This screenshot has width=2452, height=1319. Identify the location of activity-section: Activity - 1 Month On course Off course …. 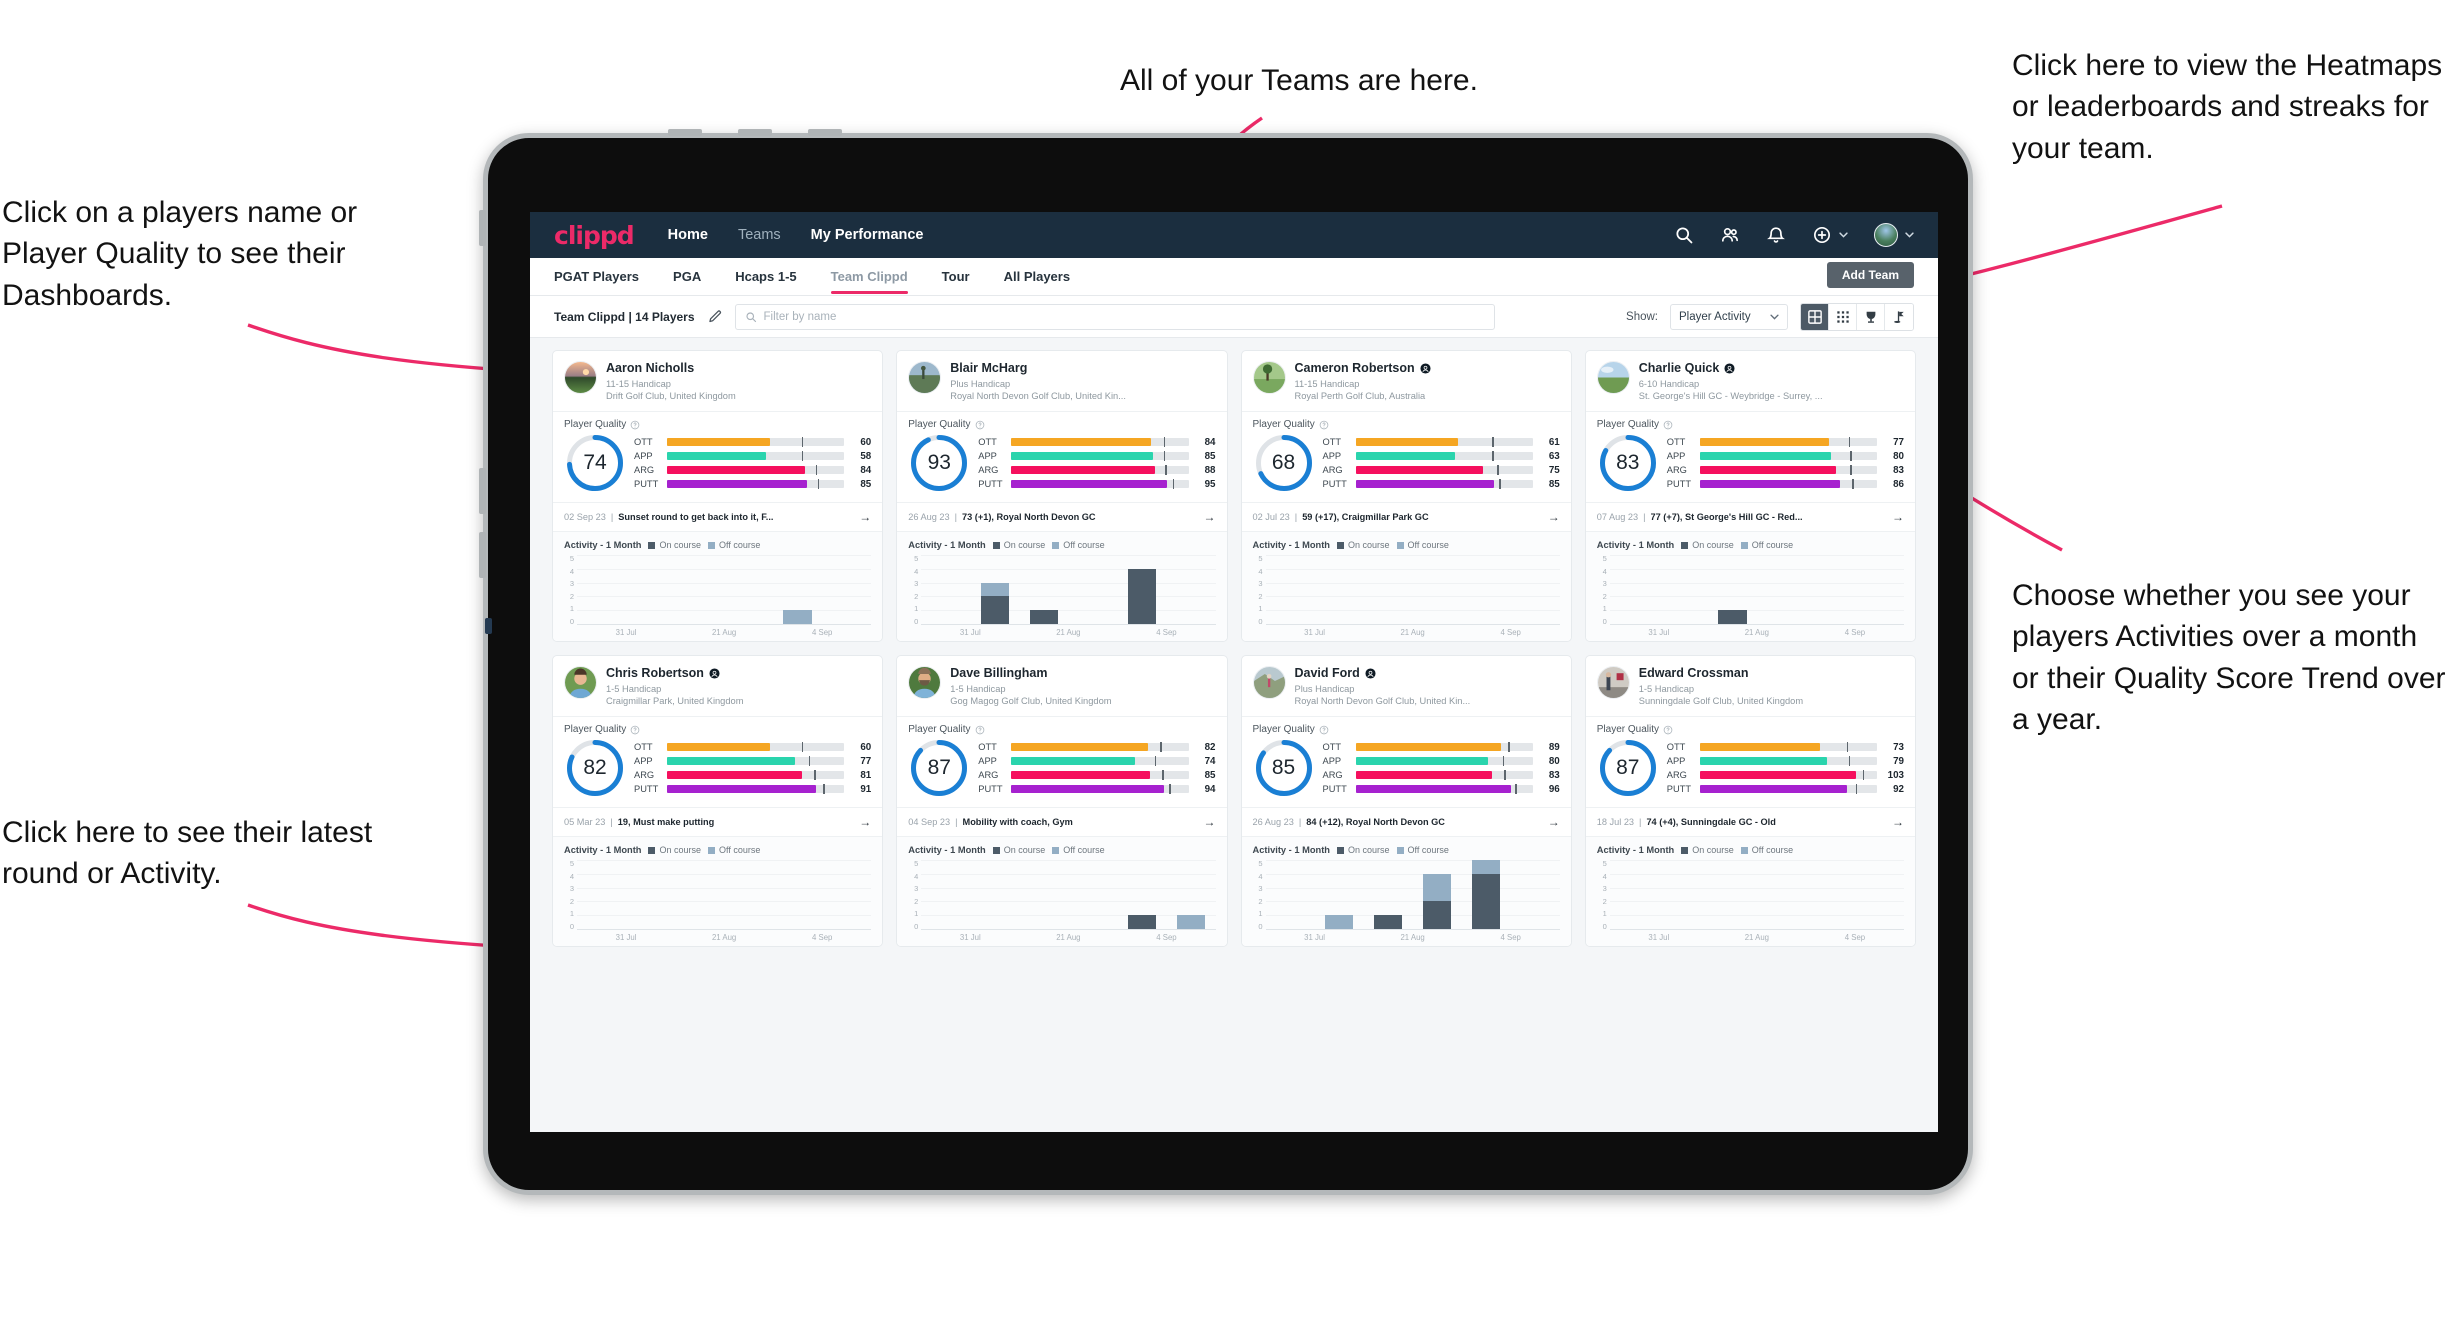
(718, 891).